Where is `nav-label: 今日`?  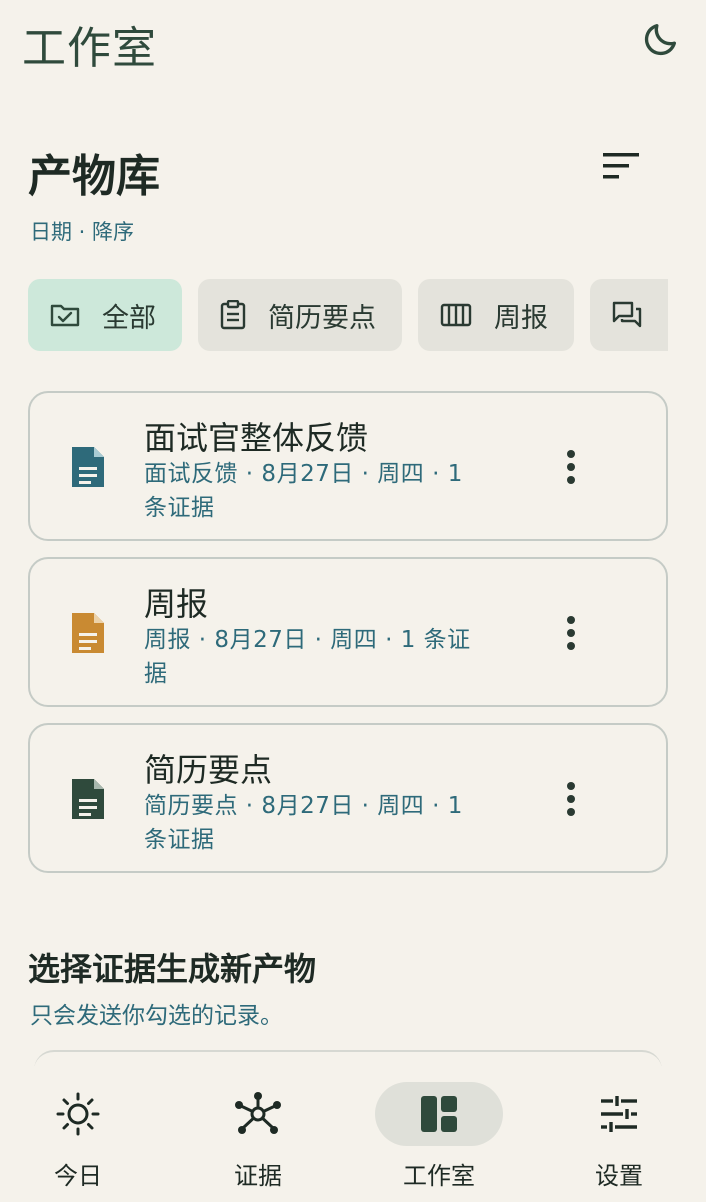
nav-label: 今日 is located at coordinates (78, 1176).